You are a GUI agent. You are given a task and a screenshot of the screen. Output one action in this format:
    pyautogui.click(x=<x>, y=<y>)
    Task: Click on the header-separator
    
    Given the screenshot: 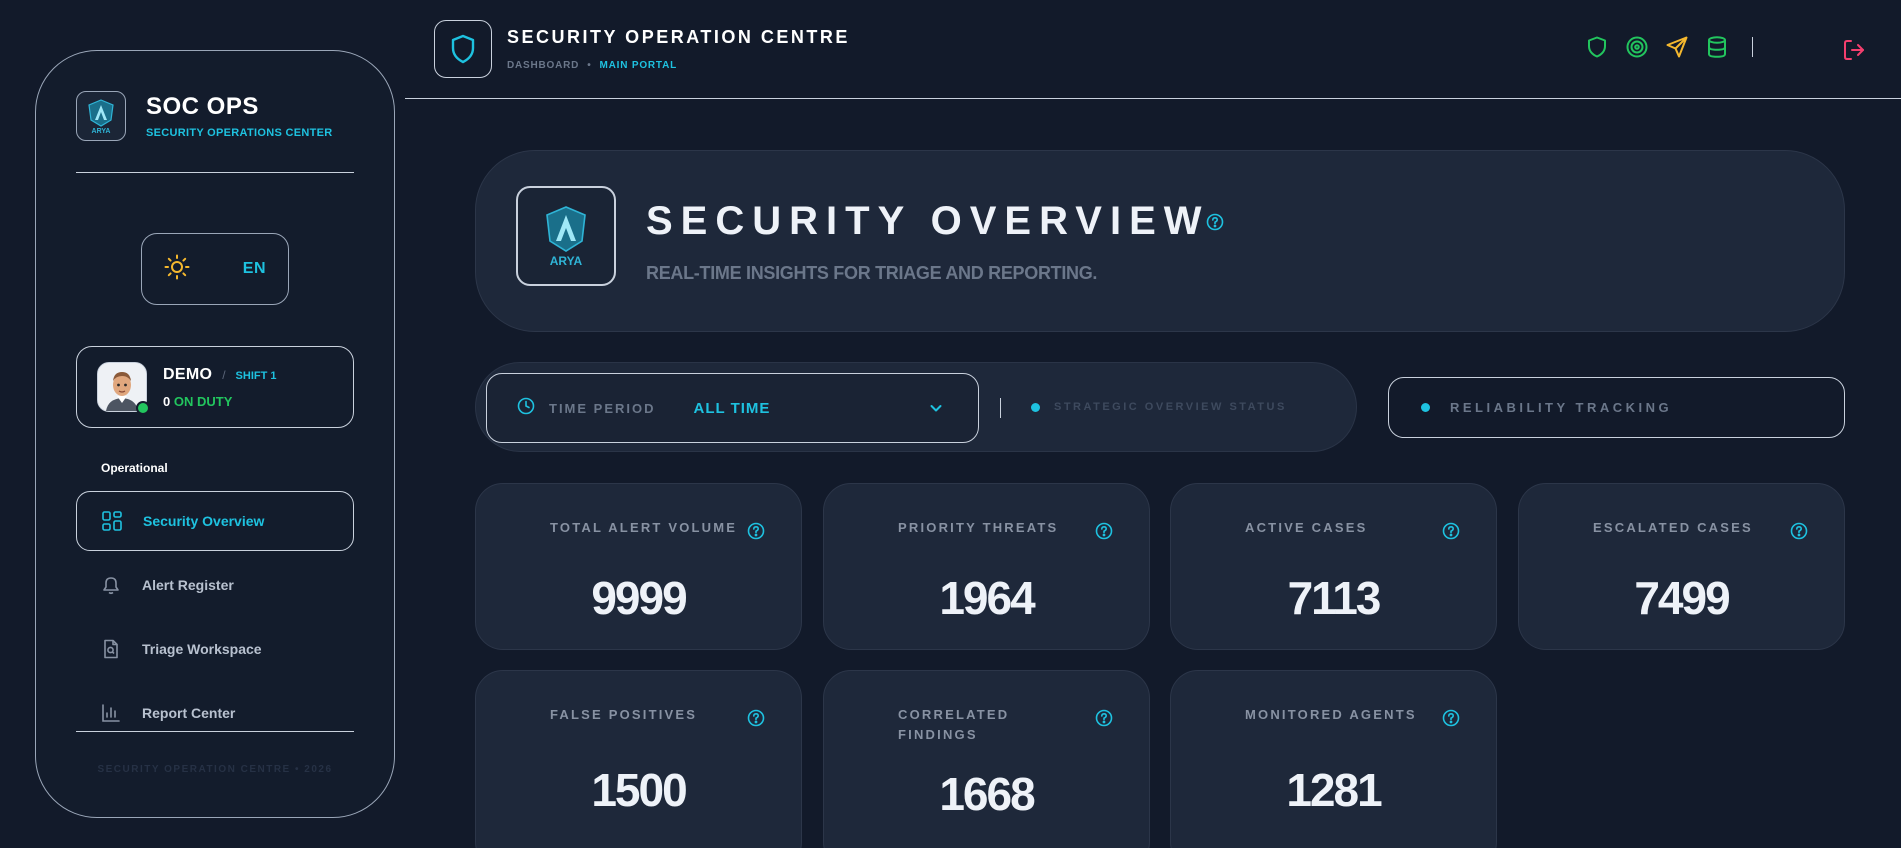 What is the action you would take?
    pyautogui.click(x=1752, y=47)
    